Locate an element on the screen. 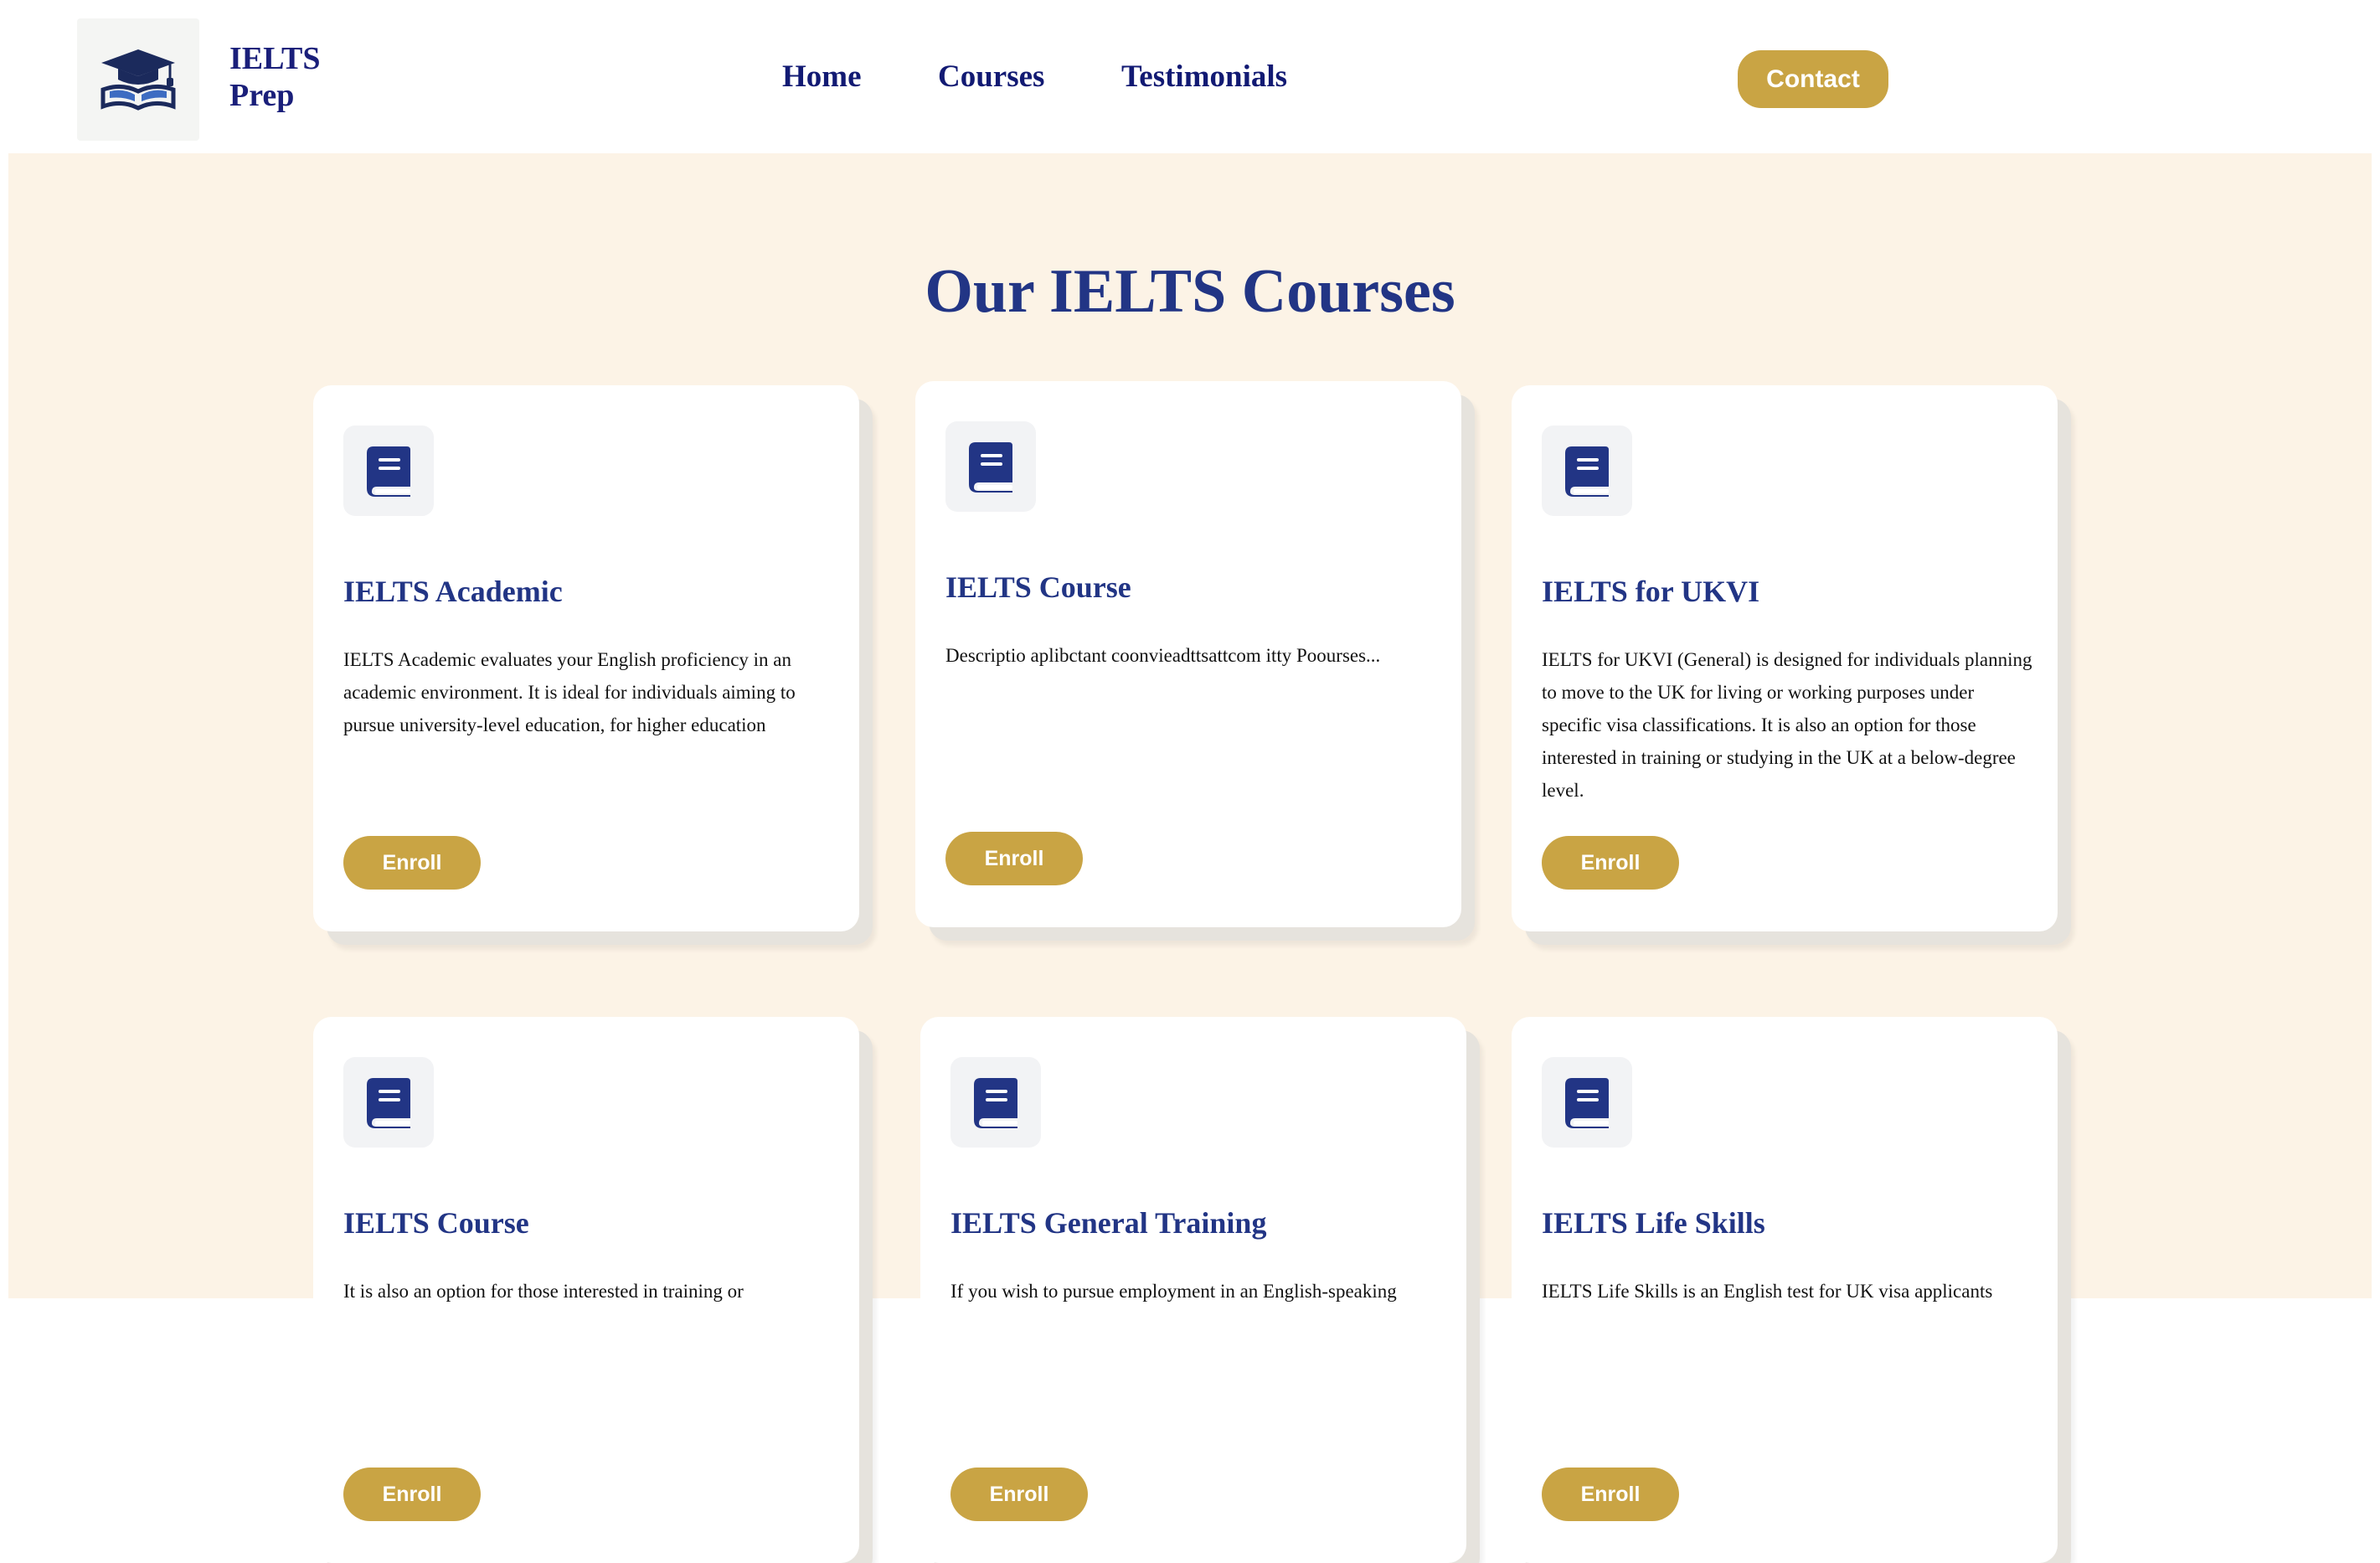 This screenshot has height=1563, width=2380. course-title: IELTS Academic is located at coordinates (453, 591).